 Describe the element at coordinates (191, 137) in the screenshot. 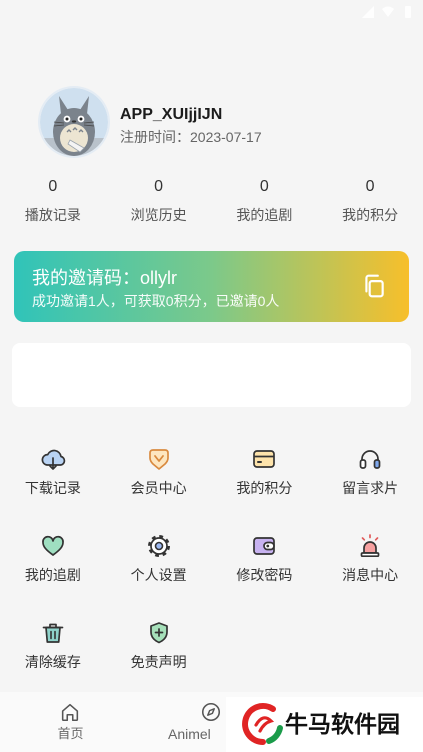

I see `register-time: 注册时间：2023-07-17` at that location.